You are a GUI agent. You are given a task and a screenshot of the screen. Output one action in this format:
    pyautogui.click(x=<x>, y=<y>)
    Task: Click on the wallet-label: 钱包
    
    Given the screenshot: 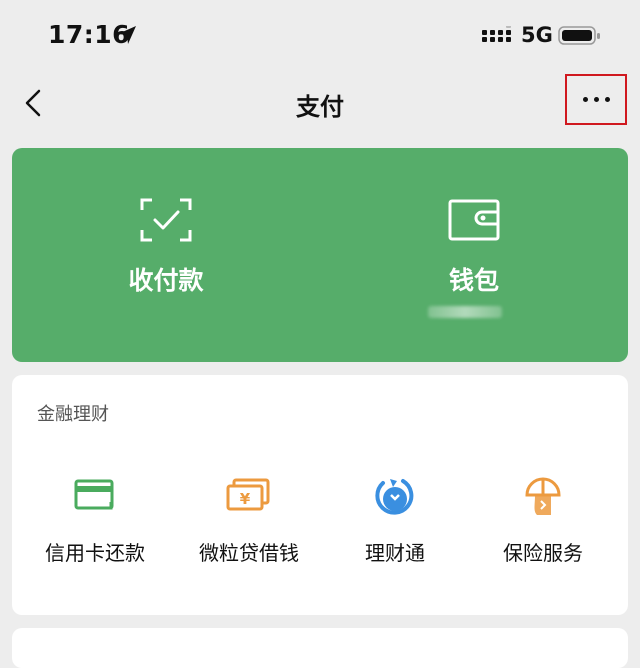 What is the action you would take?
    pyautogui.click(x=473, y=280)
    